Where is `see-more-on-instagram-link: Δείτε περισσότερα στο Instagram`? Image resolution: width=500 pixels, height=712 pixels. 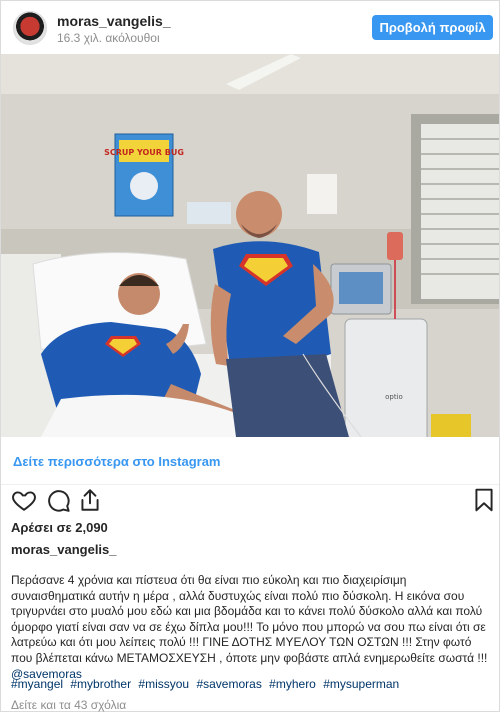 see-more-on-instagram-link: Δείτε περισσότερα στο Instagram is located at coordinates (117, 461).